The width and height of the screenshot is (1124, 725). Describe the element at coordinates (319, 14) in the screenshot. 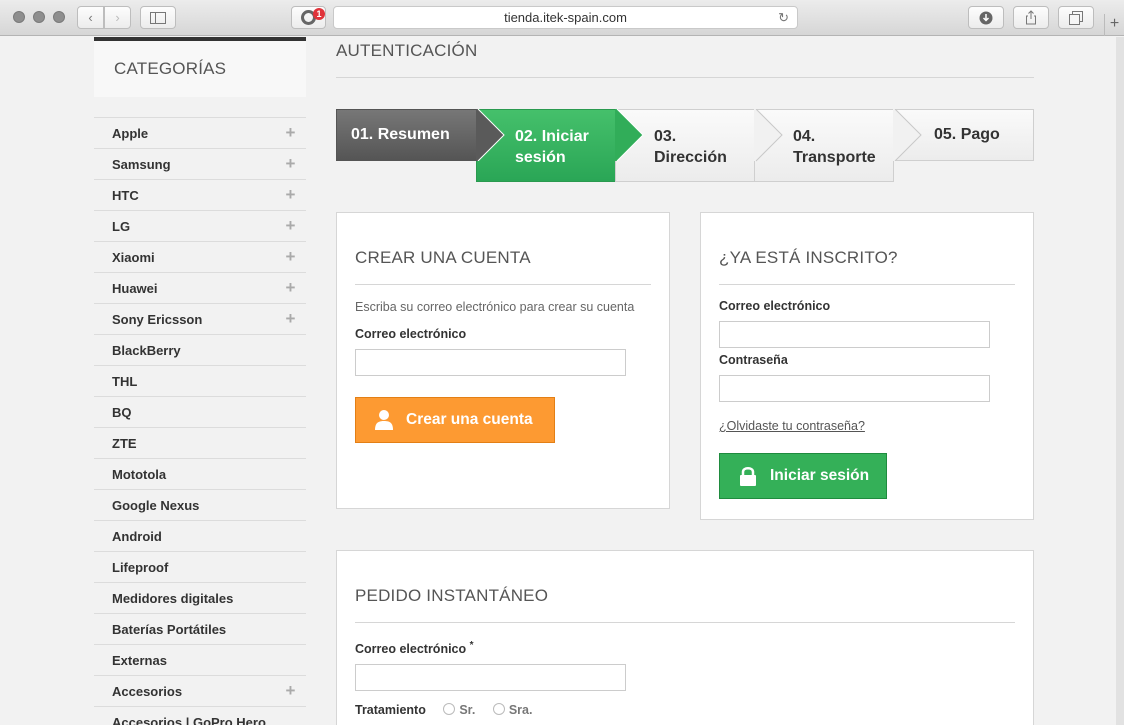

I see `extension-badge: 1` at that location.